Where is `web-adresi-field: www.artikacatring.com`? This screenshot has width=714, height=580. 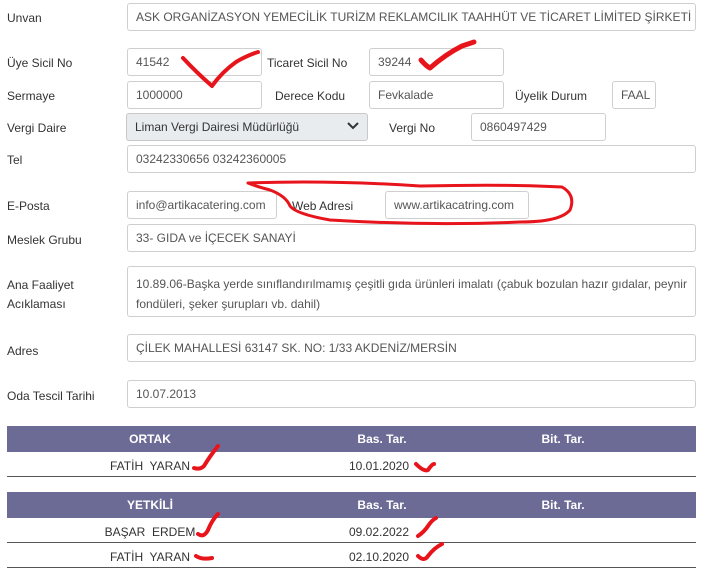 web-adresi-field: www.artikacatring.com is located at coordinates (457, 205).